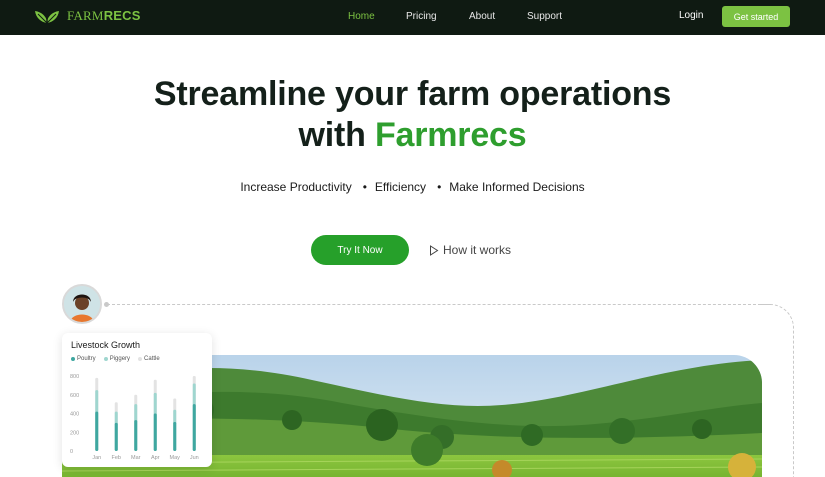 This screenshot has height=477, width=825. Describe the element at coordinates (71, 452) in the screenshot. I see `y-tick-label: 0` at that location.